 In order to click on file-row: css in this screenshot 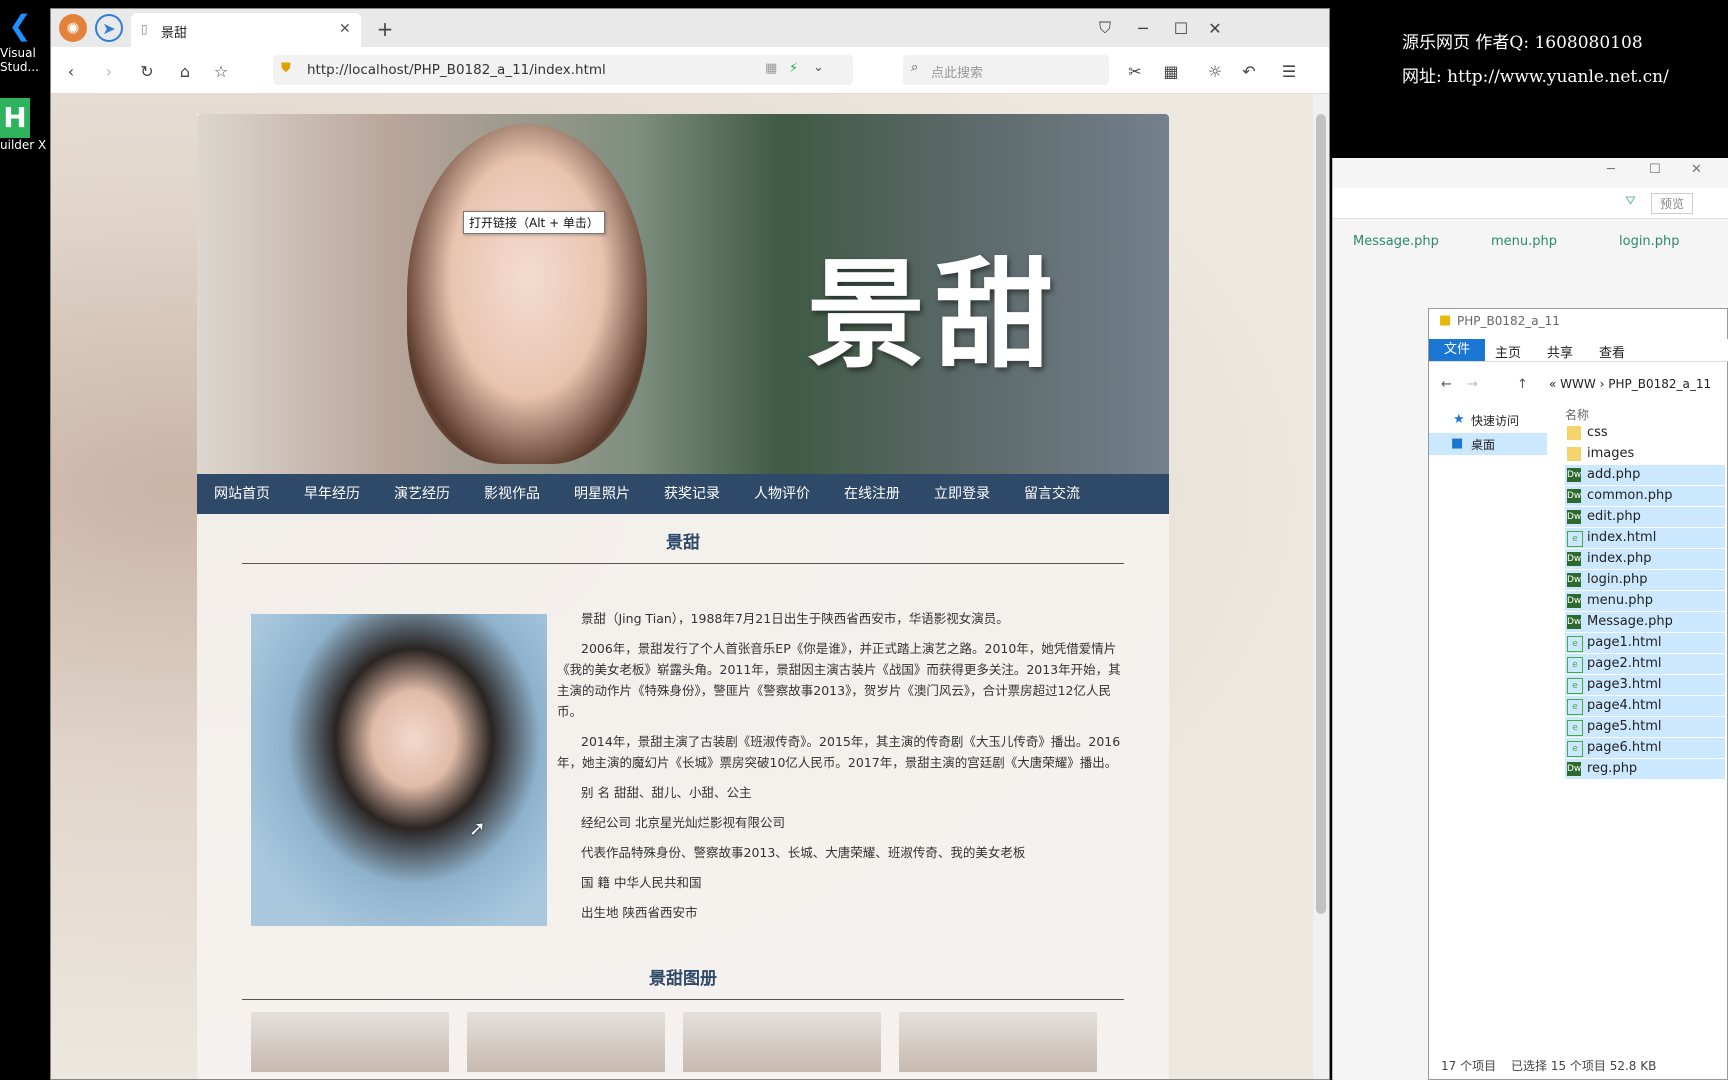, I will do `click(1645, 433)`.